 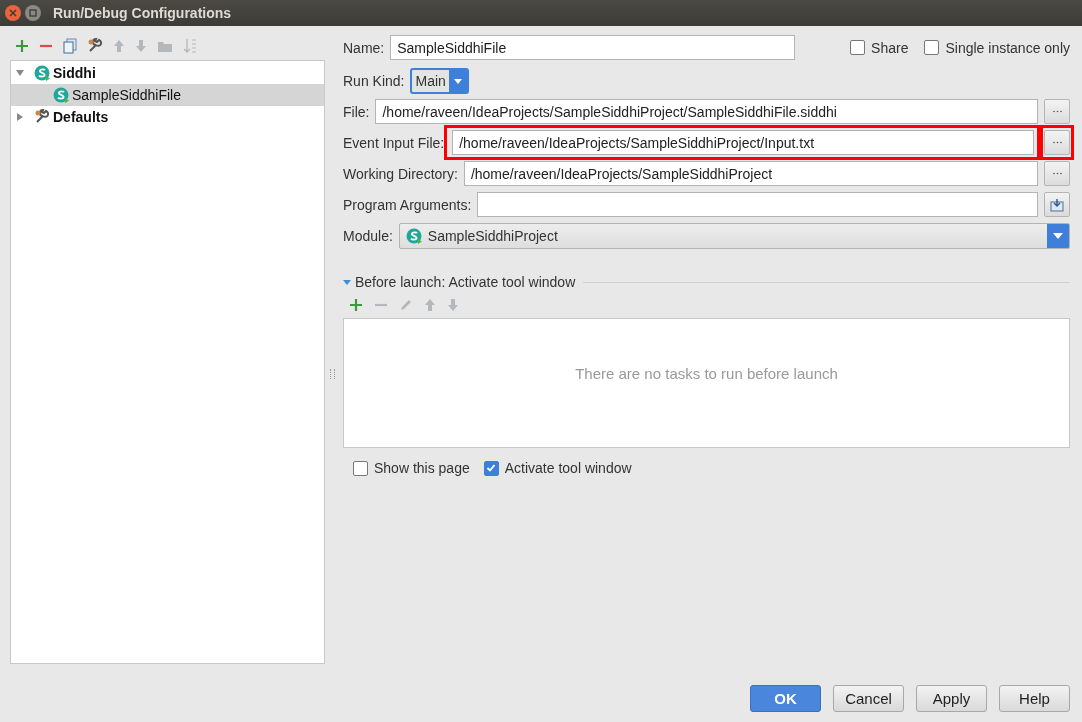 What do you see at coordinates (439, 80) in the screenshot?
I see `run-kind-dropdown: Main` at bounding box center [439, 80].